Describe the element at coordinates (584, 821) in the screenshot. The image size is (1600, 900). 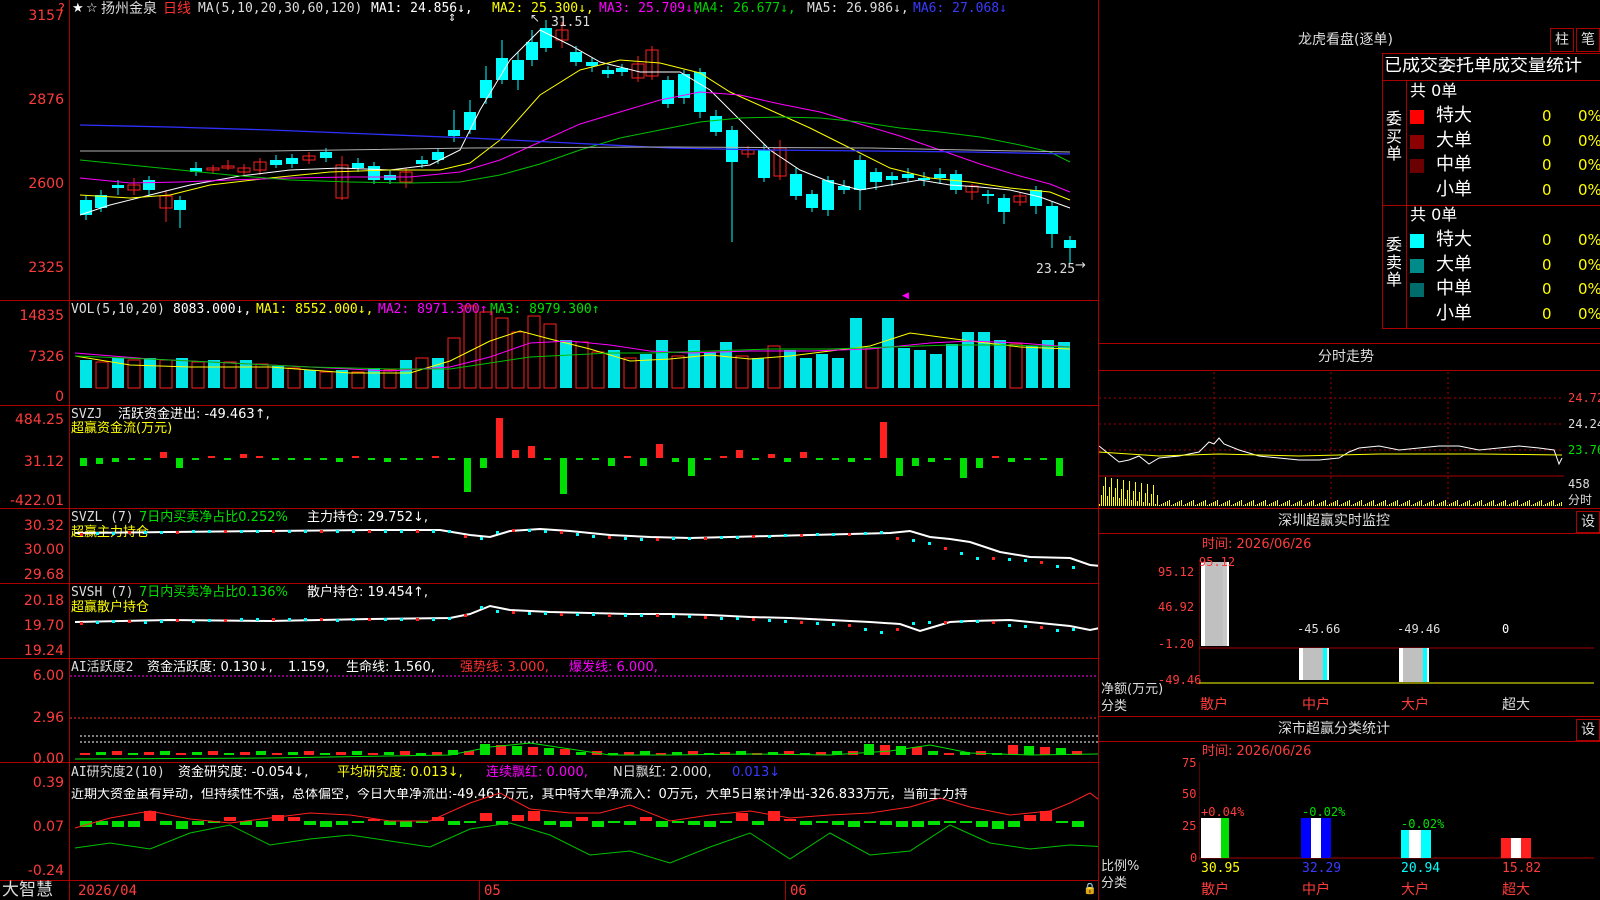
I see `ai-research-chart` at that location.